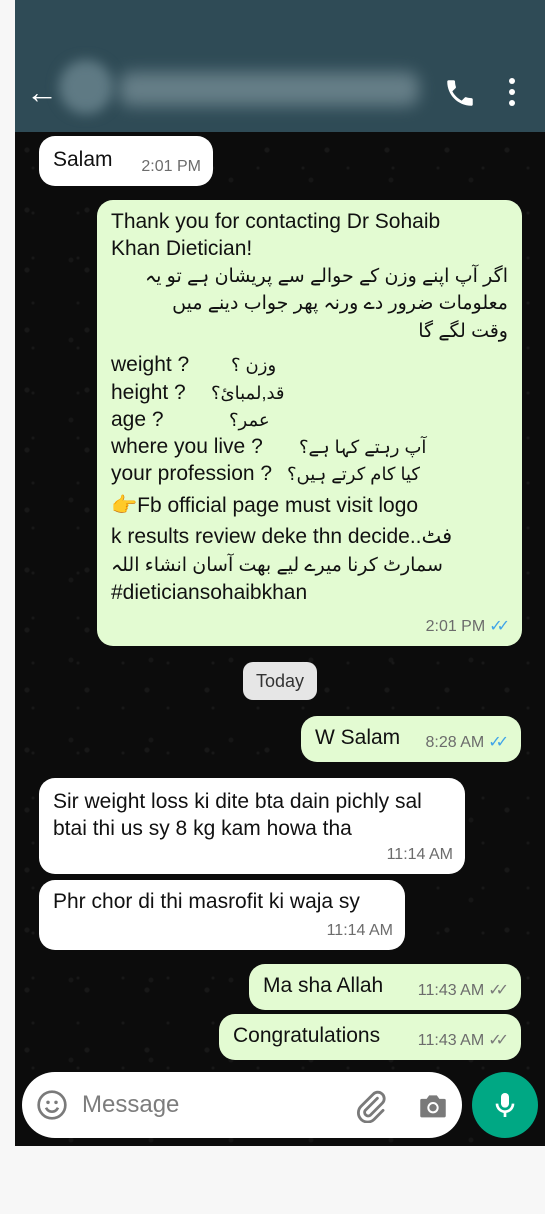 This screenshot has height=1214, width=560. What do you see at coordinates (212, 1105) in the screenshot?
I see `message-input` at bounding box center [212, 1105].